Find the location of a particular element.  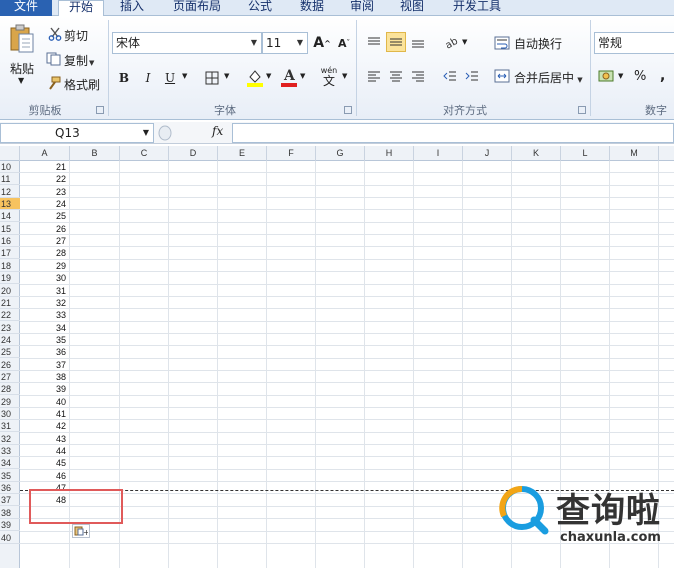

formula-input is located at coordinates (453, 133).